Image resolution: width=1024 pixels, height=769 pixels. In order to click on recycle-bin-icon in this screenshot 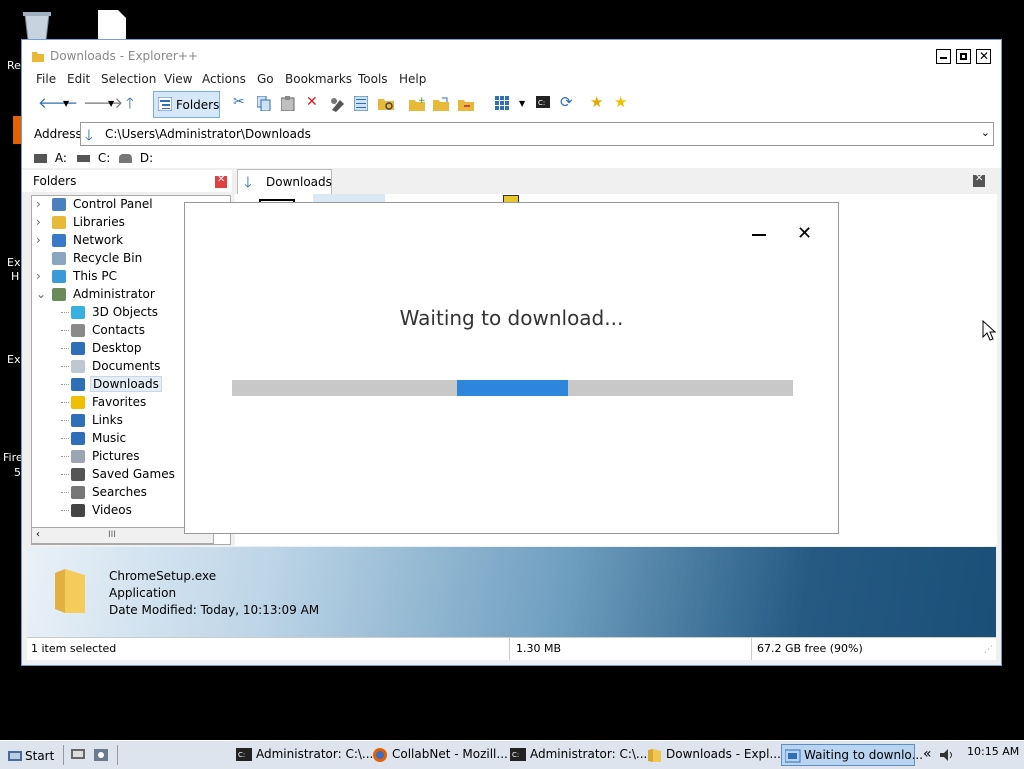, I will do `click(59, 258)`.